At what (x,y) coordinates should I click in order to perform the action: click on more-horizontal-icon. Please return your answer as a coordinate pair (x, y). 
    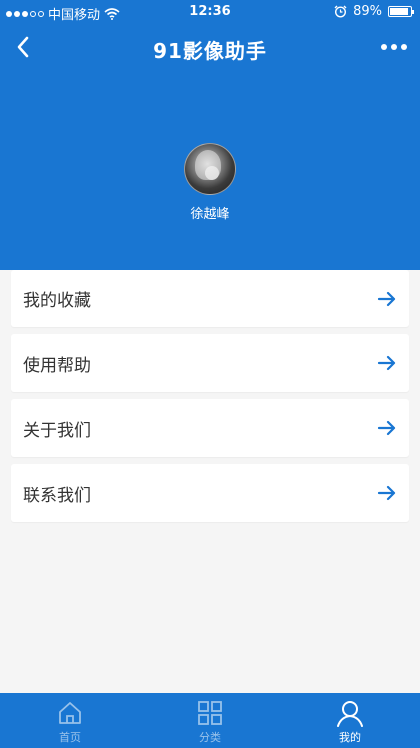
    Looking at the image, I should click on (384, 47).